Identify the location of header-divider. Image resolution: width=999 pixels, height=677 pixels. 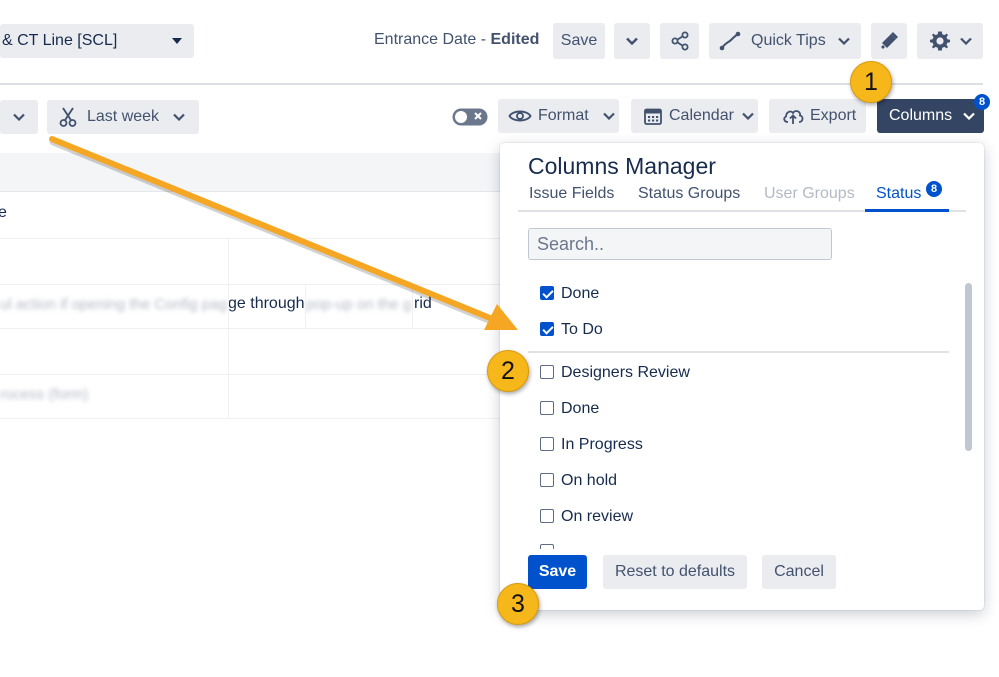
(491, 84).